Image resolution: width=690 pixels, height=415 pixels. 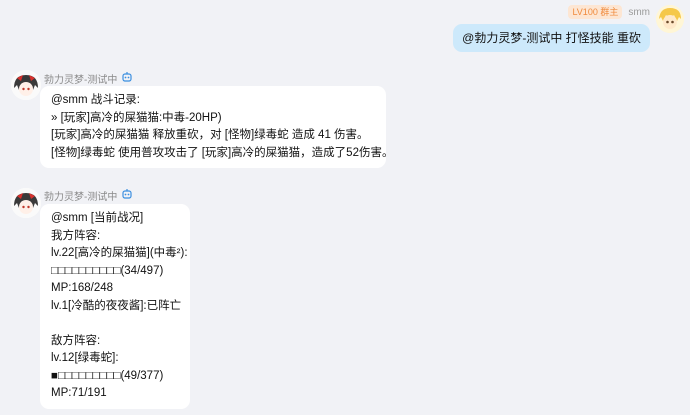 What do you see at coordinates (95, 100) in the screenshot?
I see `message-line: @smm 战斗记录:` at bounding box center [95, 100].